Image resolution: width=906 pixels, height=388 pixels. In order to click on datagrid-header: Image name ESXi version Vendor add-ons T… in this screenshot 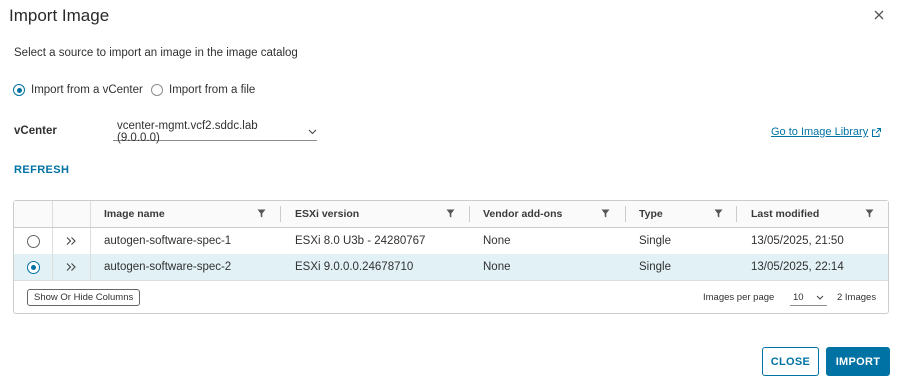, I will do `click(451, 214)`.